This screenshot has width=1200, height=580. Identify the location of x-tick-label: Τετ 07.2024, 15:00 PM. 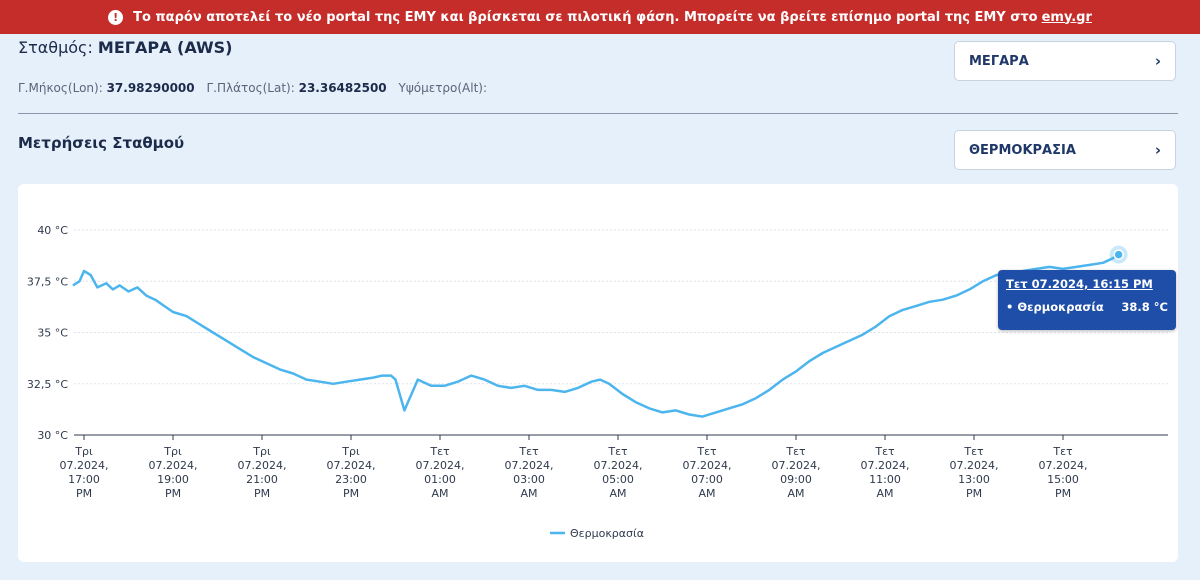
(1063, 472).